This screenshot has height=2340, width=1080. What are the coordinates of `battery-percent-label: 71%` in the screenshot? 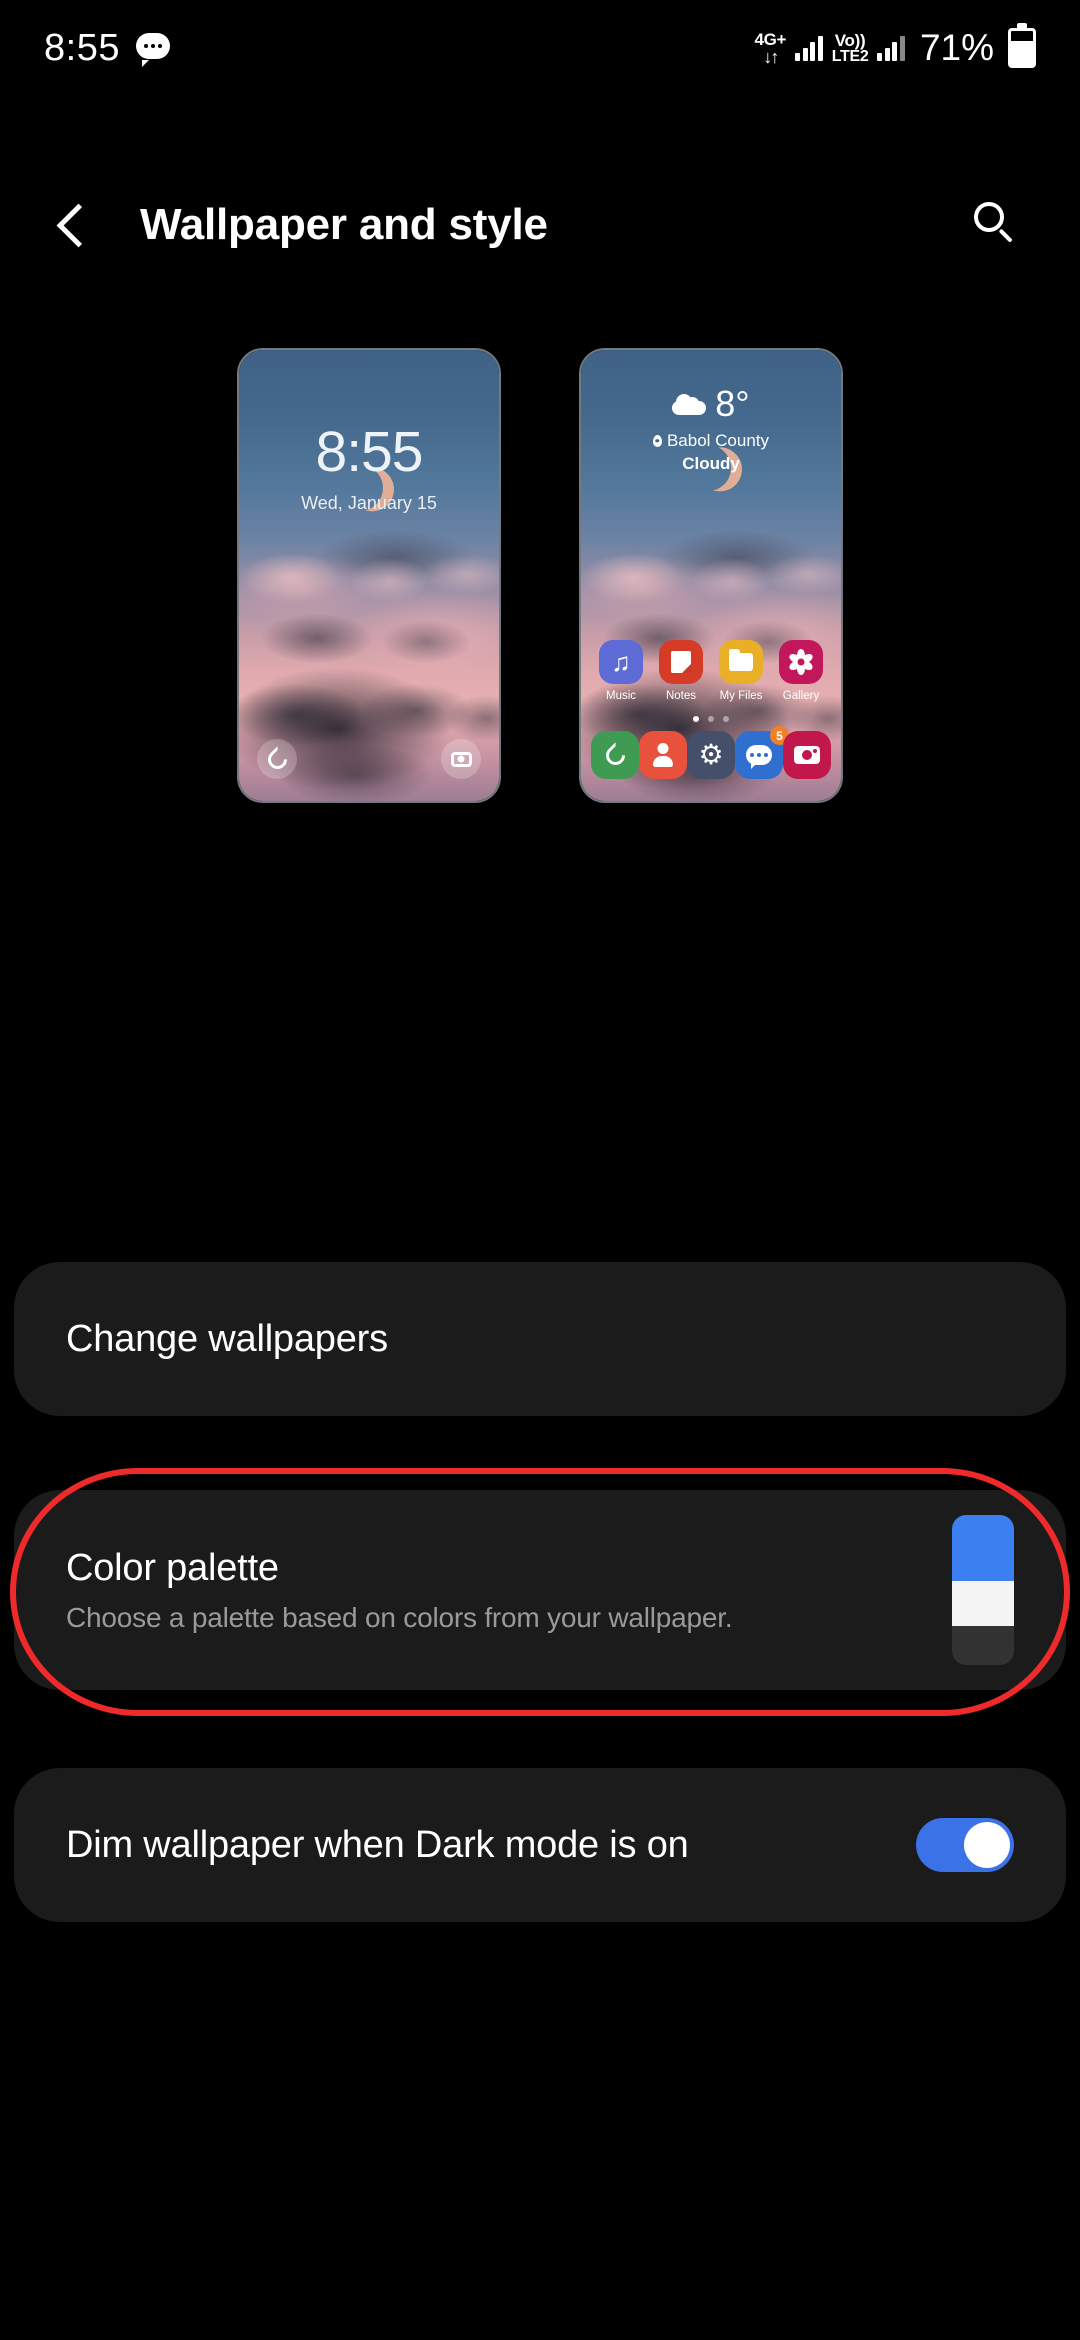 It's located at (956, 47).